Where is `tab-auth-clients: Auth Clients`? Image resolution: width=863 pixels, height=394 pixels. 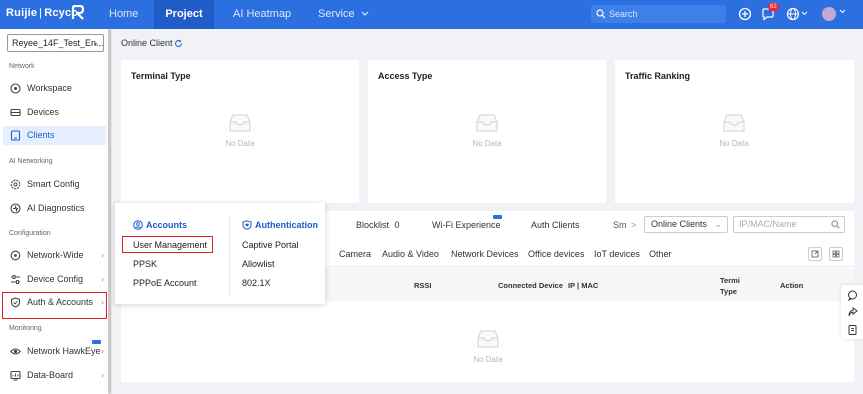
tab-auth-clients: Auth Clients is located at coordinates (555, 225).